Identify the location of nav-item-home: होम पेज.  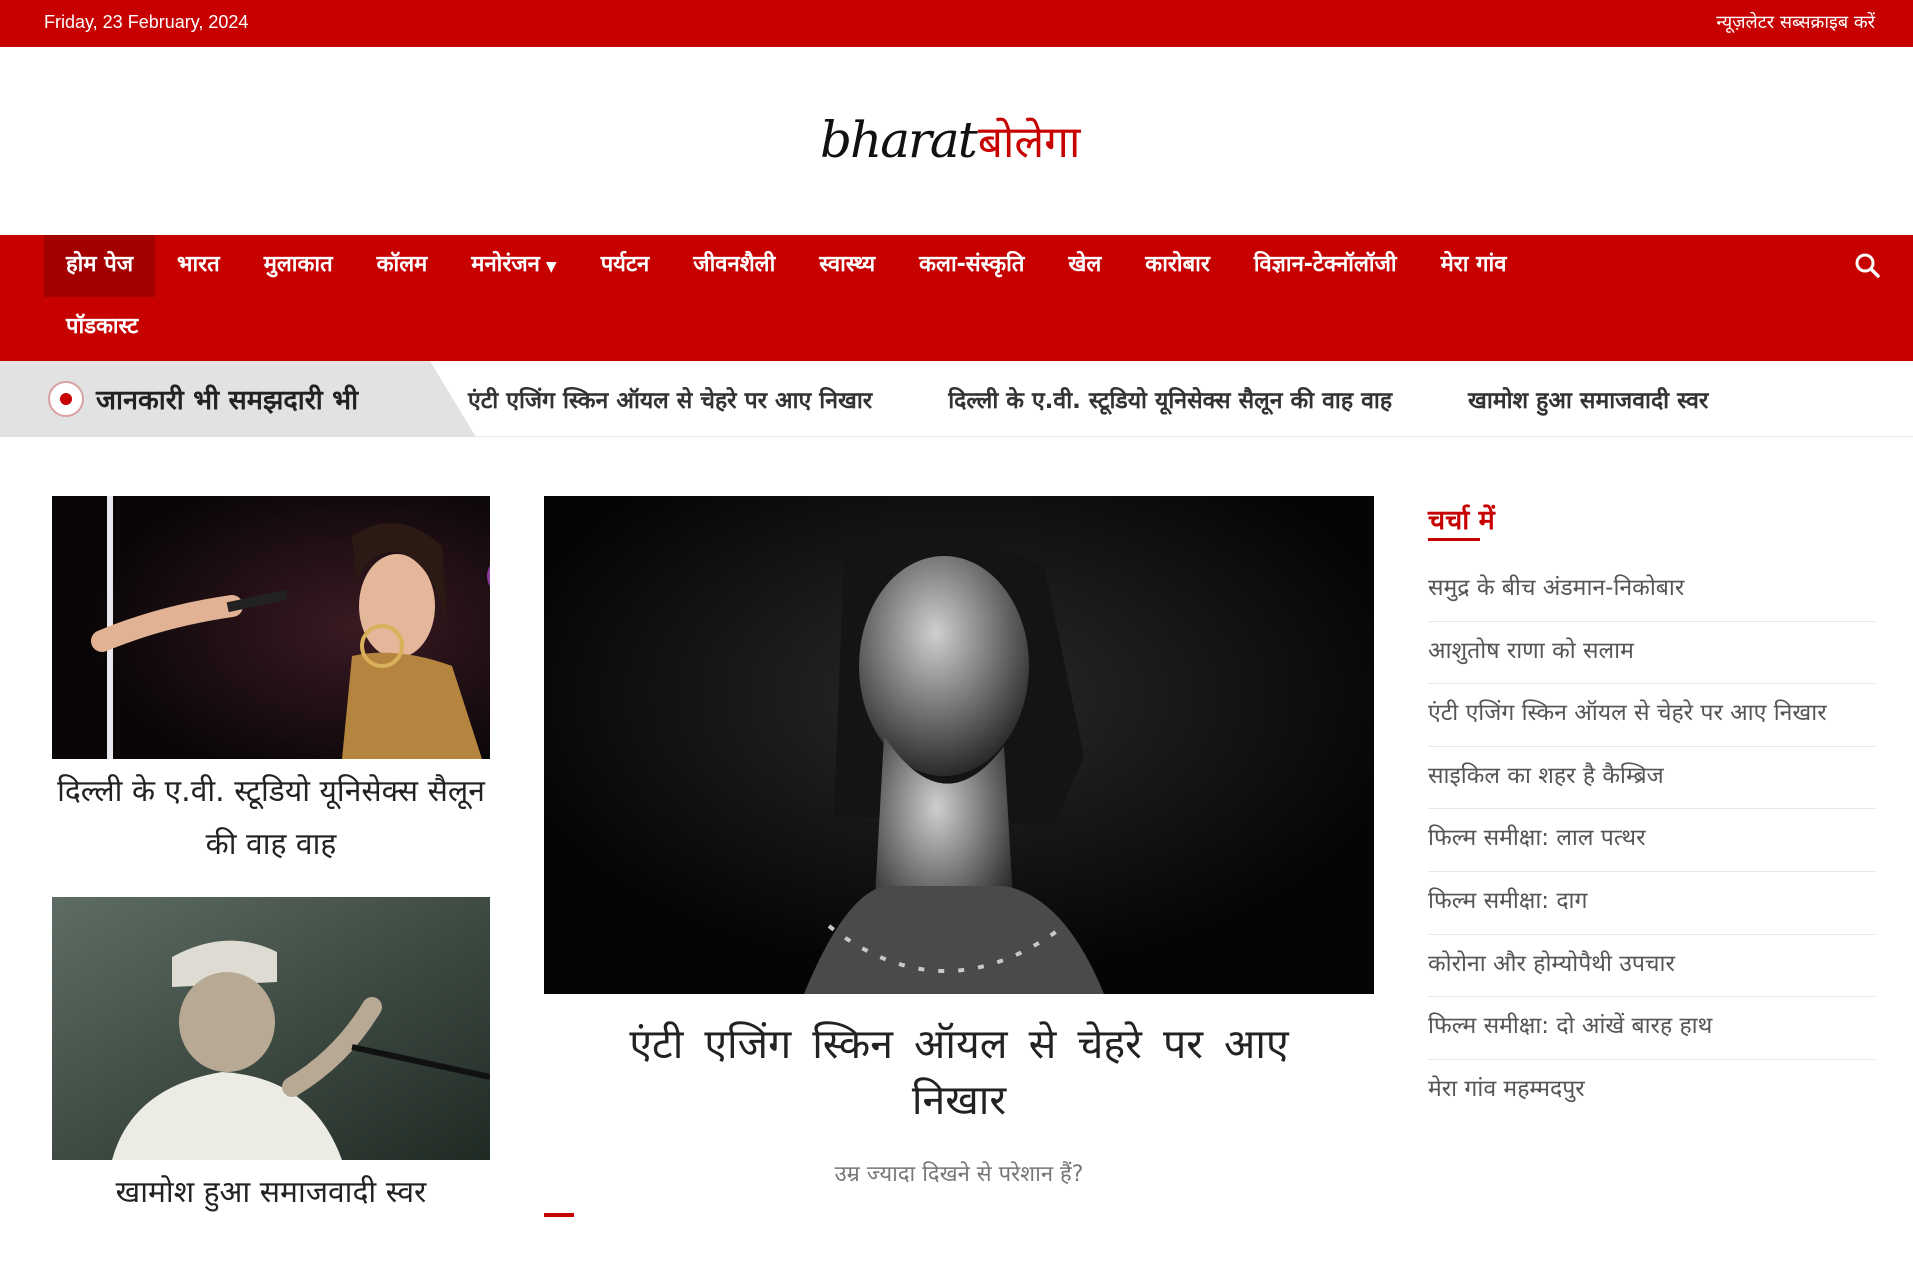
(100, 266).